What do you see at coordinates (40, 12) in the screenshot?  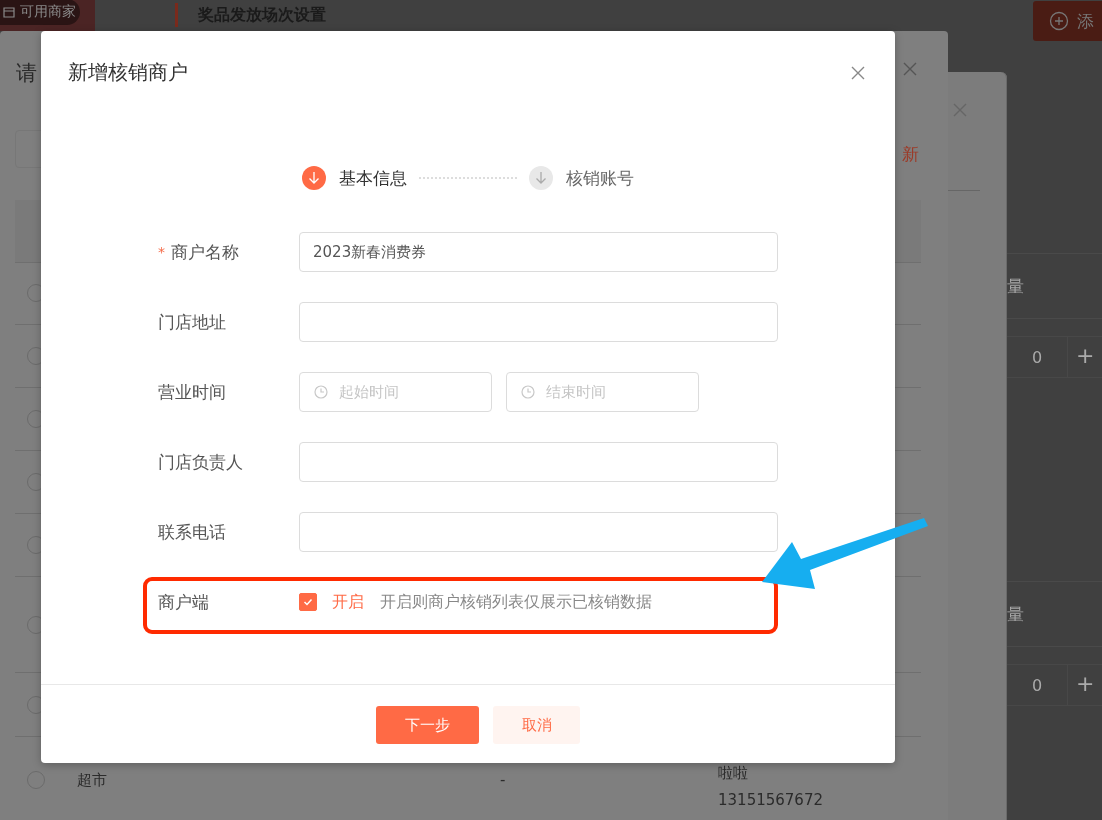 I see `merchant-badge: 可用商家` at bounding box center [40, 12].